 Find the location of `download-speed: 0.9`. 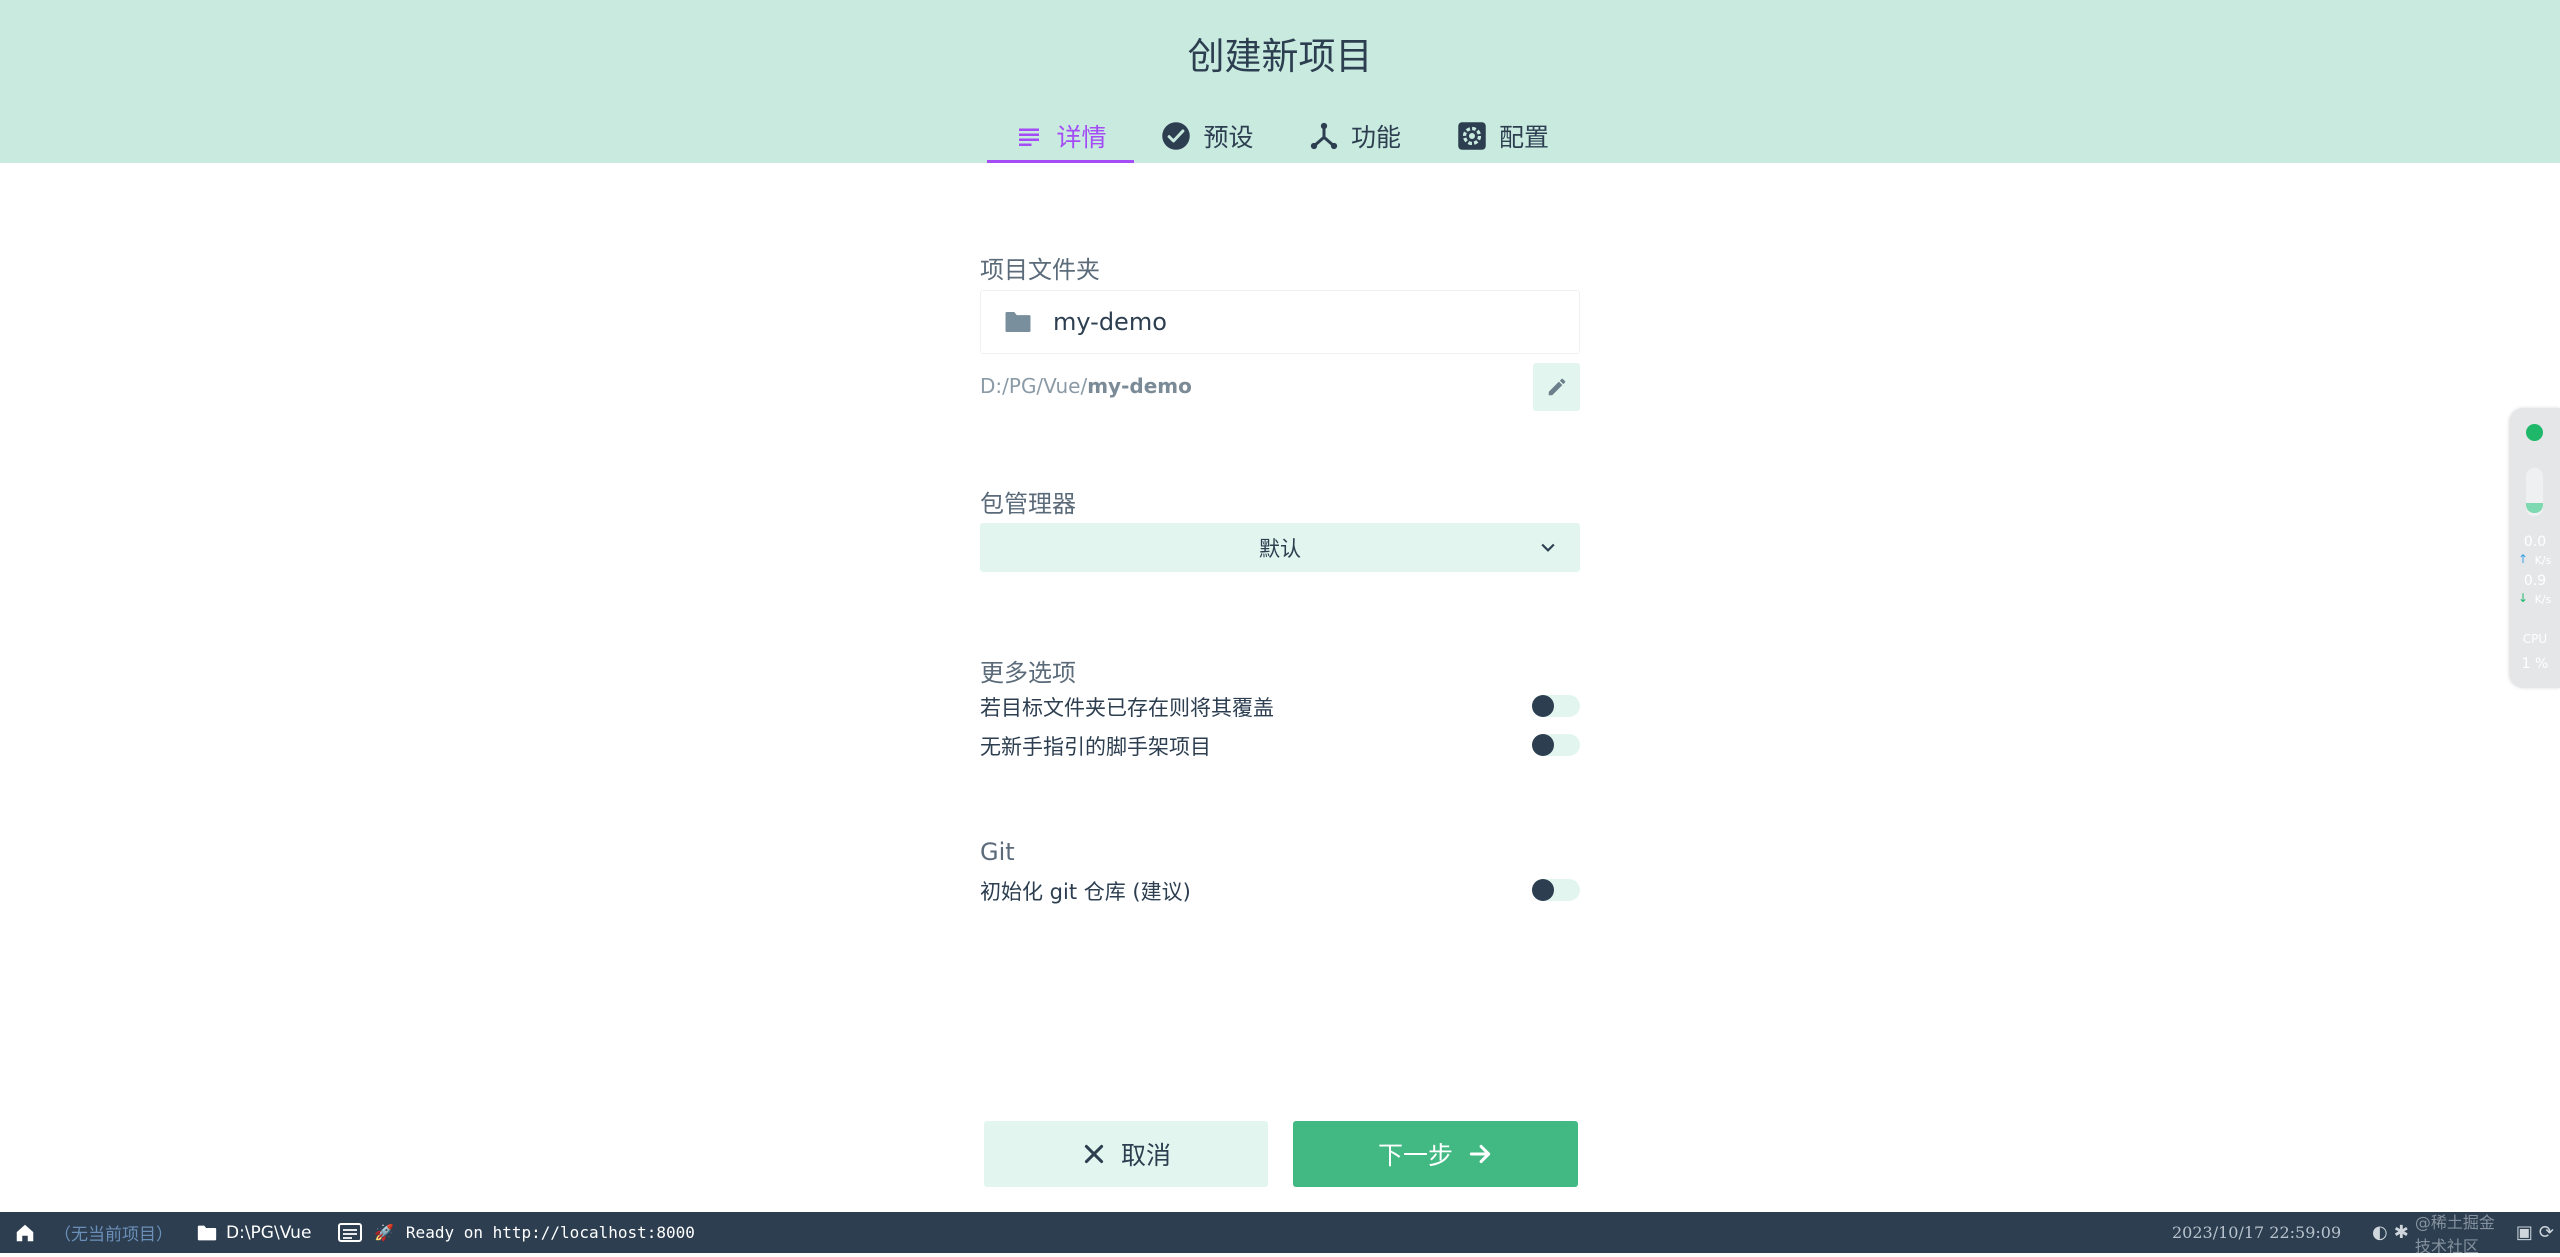

download-speed: 0.9 is located at coordinates (2535, 581).